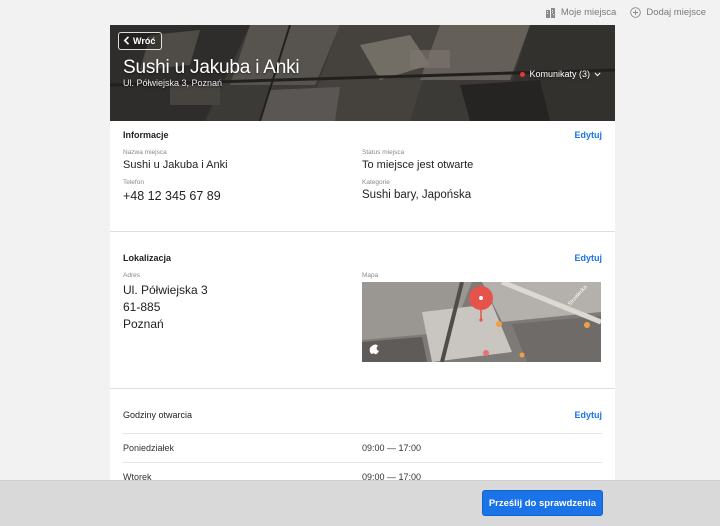 The width and height of the screenshot is (720, 526). Describe the element at coordinates (142, 307) in the screenshot. I see `address-postcode: 61-885` at that location.